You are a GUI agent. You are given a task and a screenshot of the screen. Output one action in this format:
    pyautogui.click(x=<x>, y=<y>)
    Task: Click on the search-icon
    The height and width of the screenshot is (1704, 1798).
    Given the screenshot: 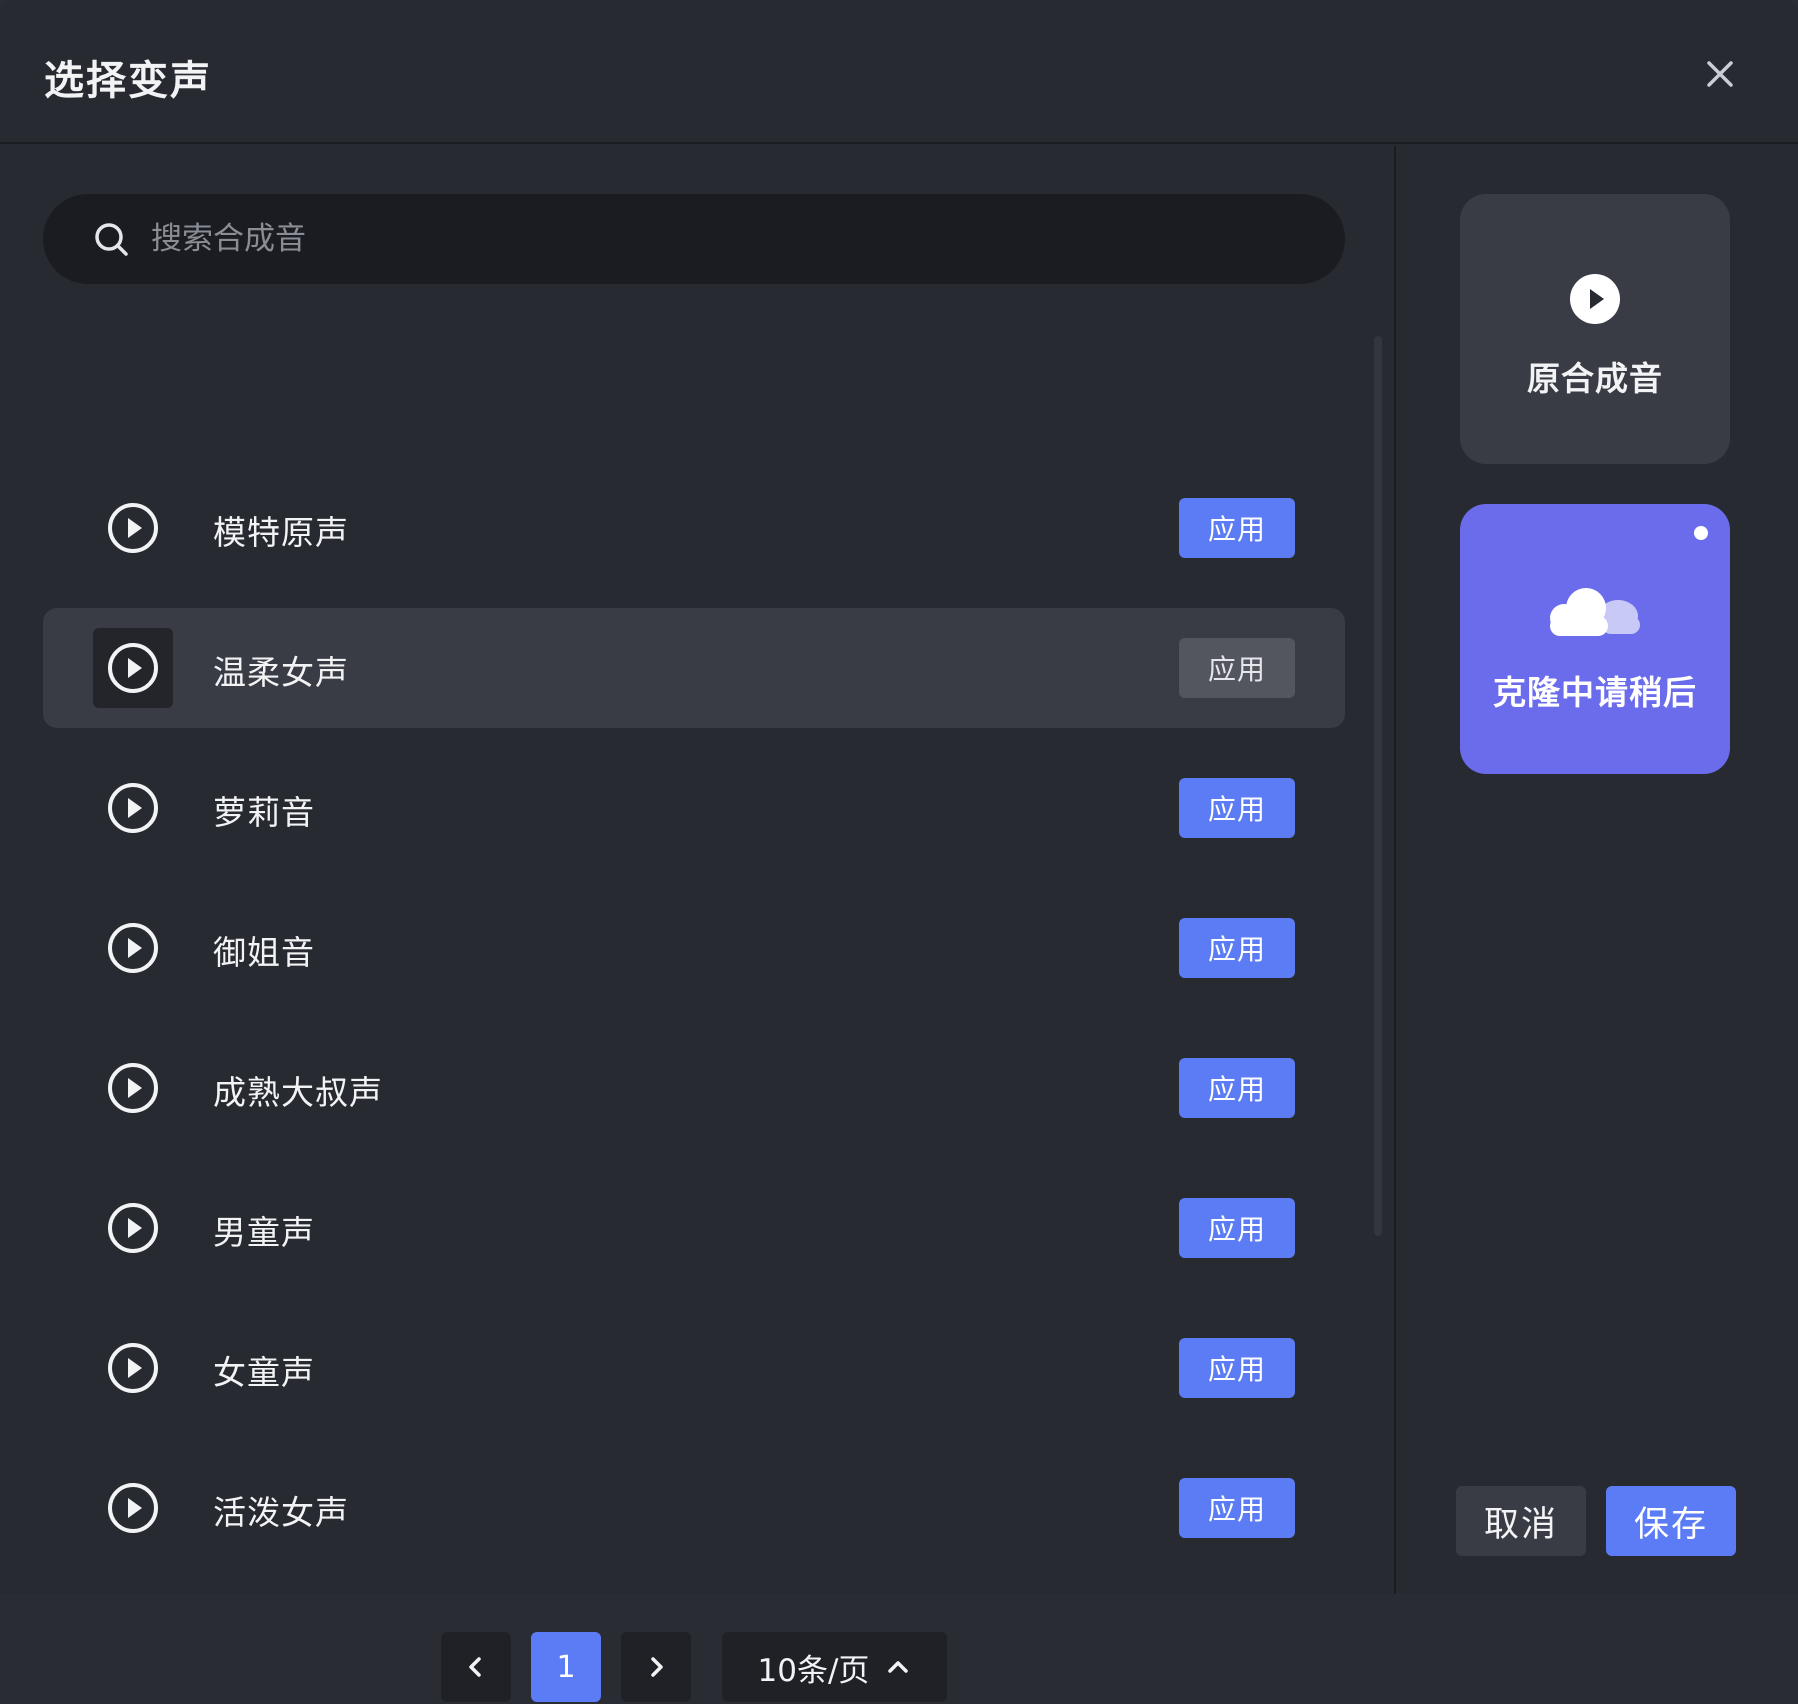 What is the action you would take?
    pyautogui.click(x=111, y=239)
    